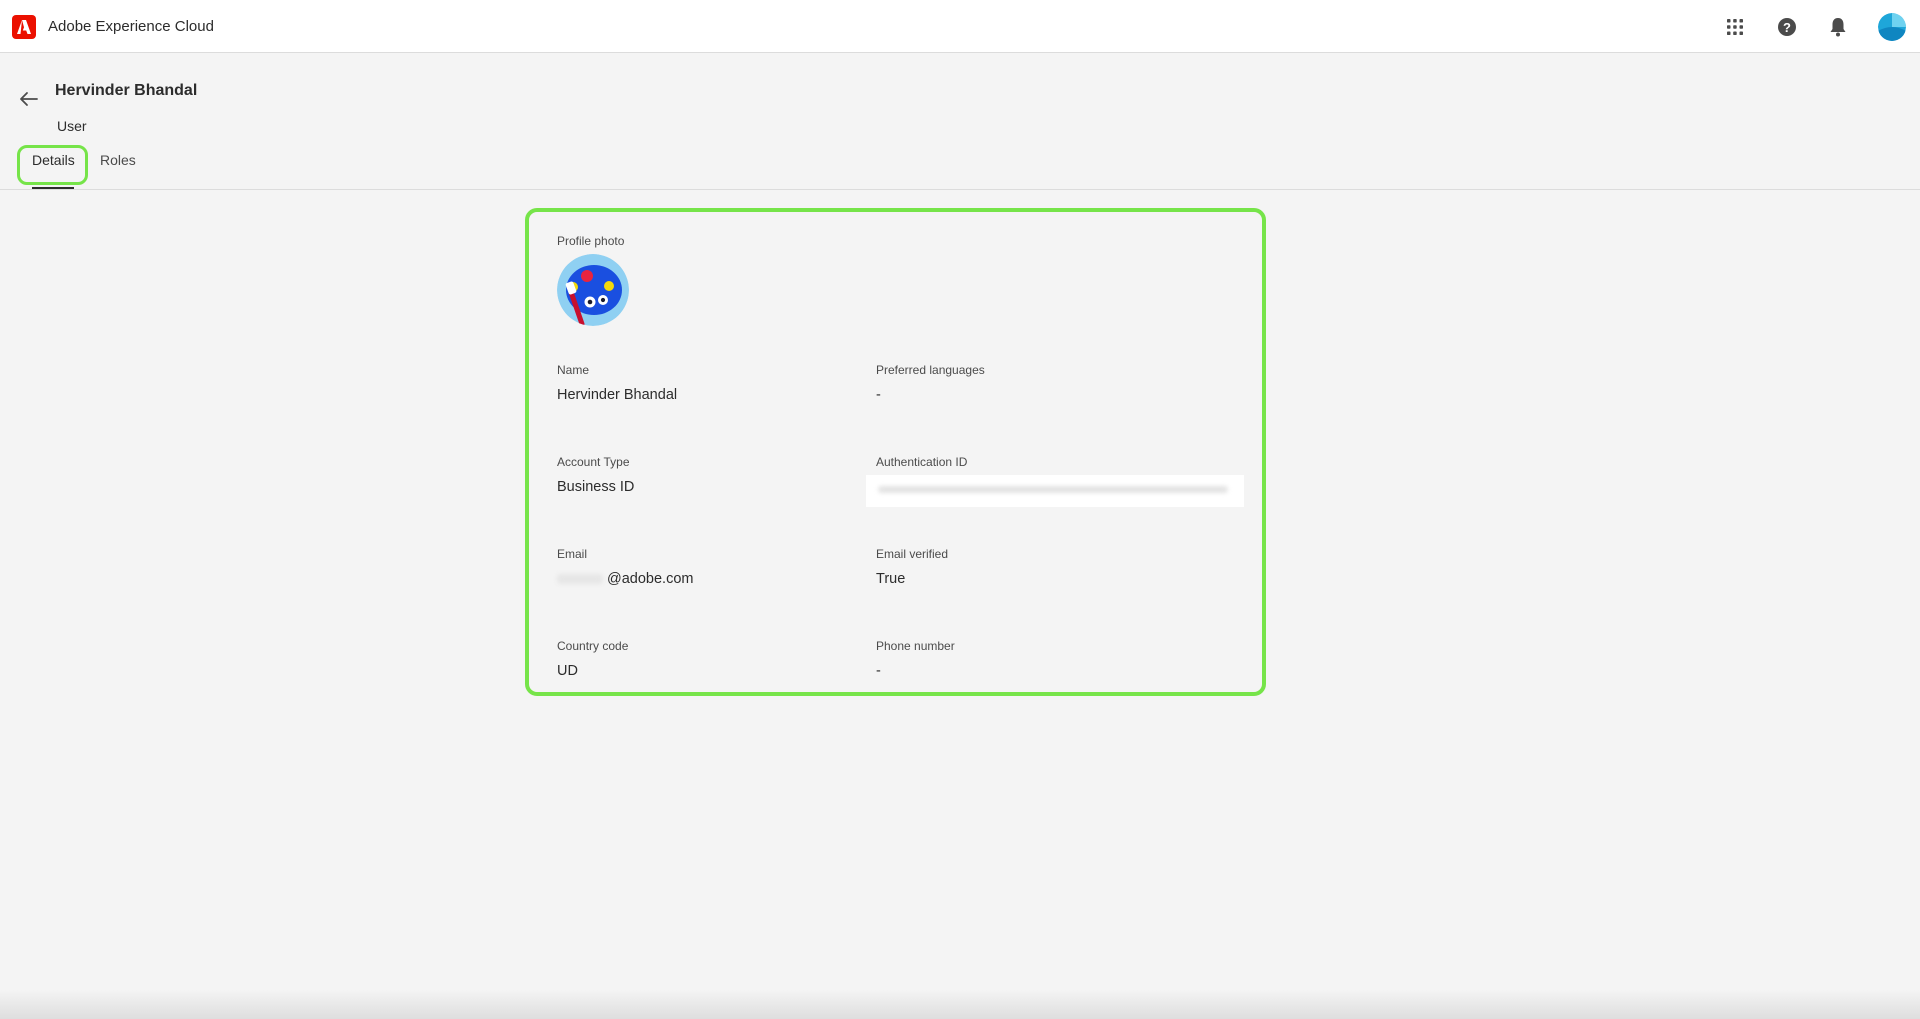 The width and height of the screenshot is (1920, 1019). What do you see at coordinates (891, 579) in the screenshot?
I see `email-verified-value: True` at bounding box center [891, 579].